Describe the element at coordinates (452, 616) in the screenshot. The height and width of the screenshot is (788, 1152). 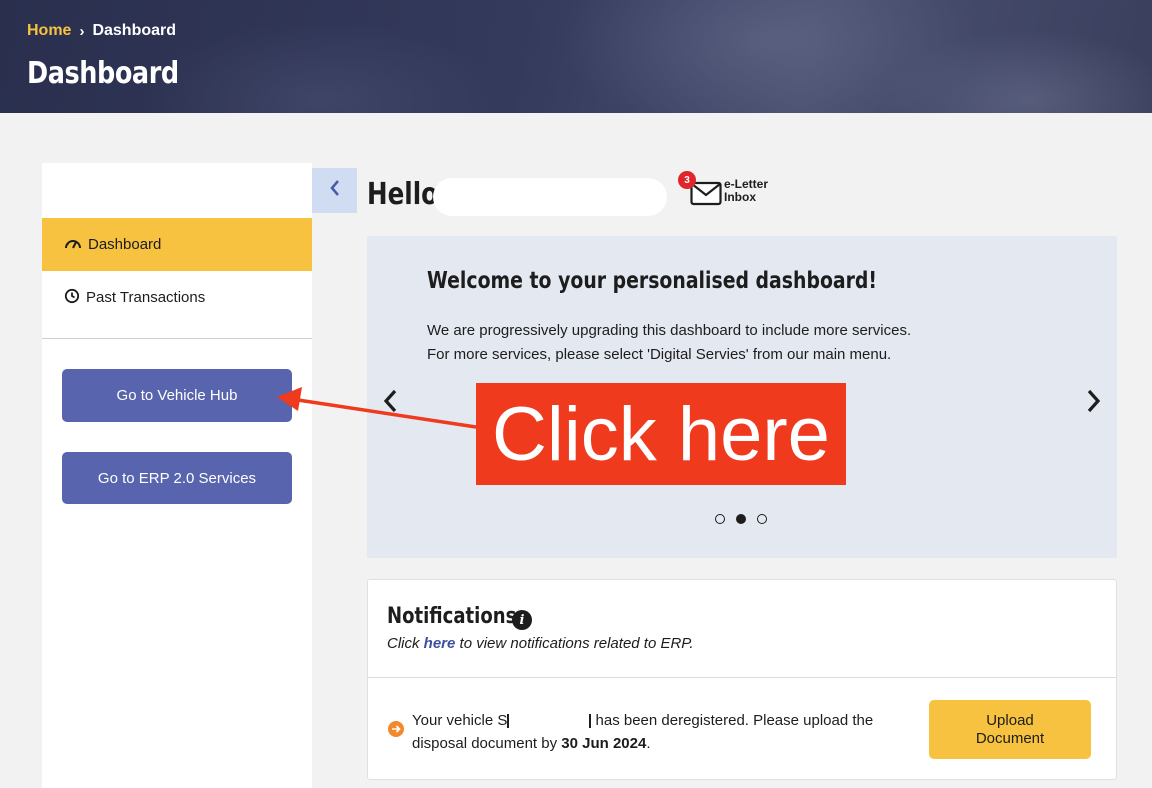
I see `notifications-title: Notifications` at that location.